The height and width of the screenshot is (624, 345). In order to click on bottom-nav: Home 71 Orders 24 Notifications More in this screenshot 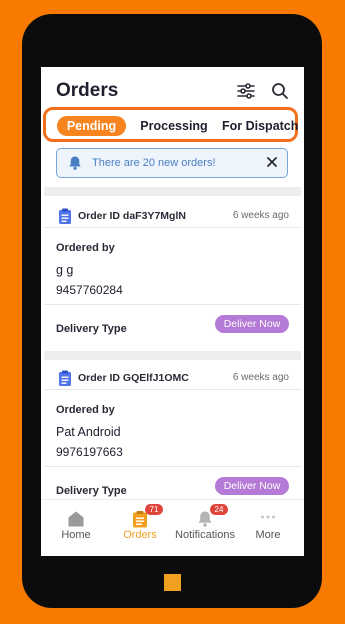, I will do `click(172, 527)`.